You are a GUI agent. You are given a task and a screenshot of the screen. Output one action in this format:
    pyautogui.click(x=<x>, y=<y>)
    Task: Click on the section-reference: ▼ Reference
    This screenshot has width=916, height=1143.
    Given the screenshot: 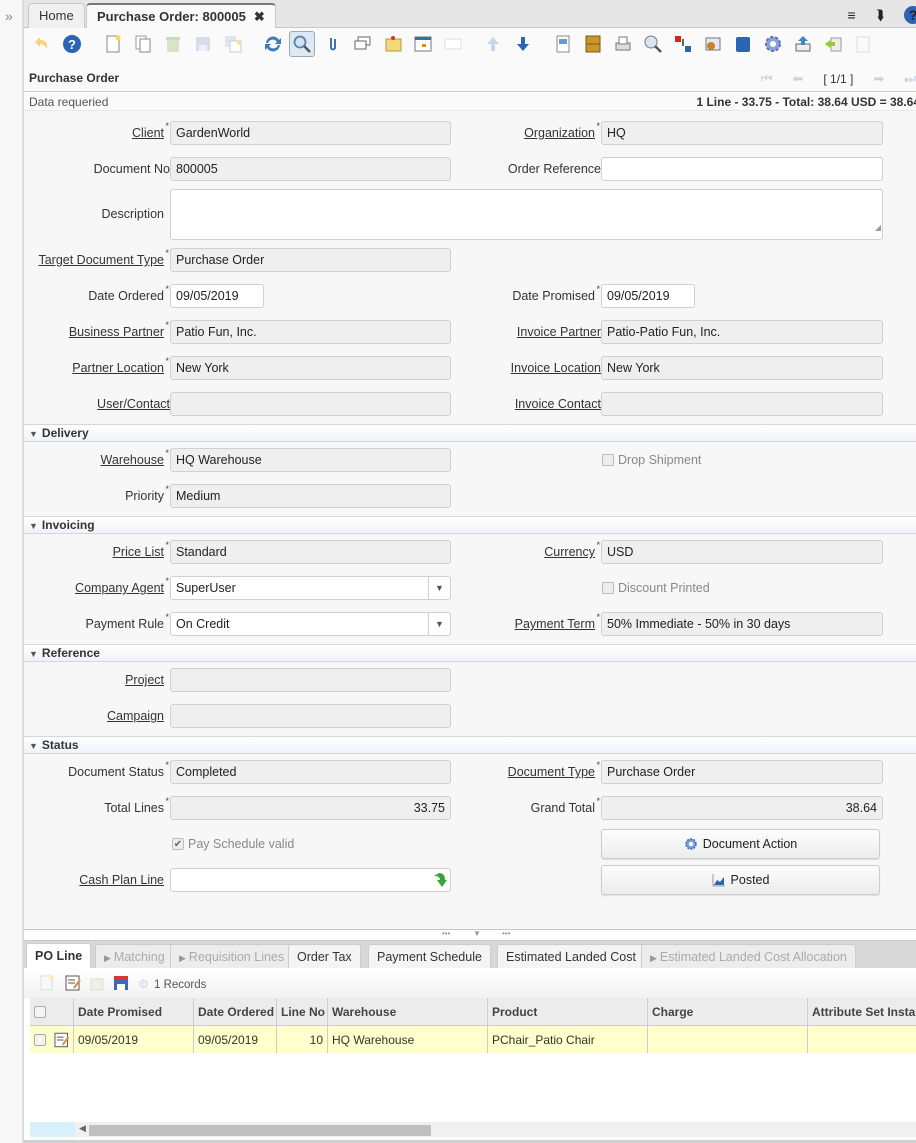 What is the action you would take?
    pyautogui.click(x=470, y=653)
    